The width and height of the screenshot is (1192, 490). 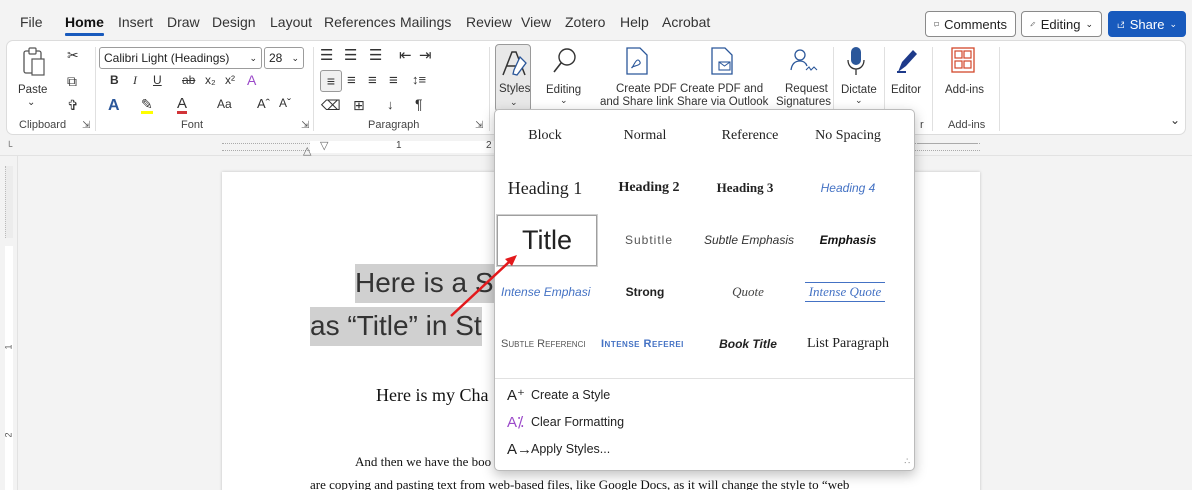 What do you see at coordinates (183, 22) in the screenshot?
I see `tab-draw: Draw` at bounding box center [183, 22].